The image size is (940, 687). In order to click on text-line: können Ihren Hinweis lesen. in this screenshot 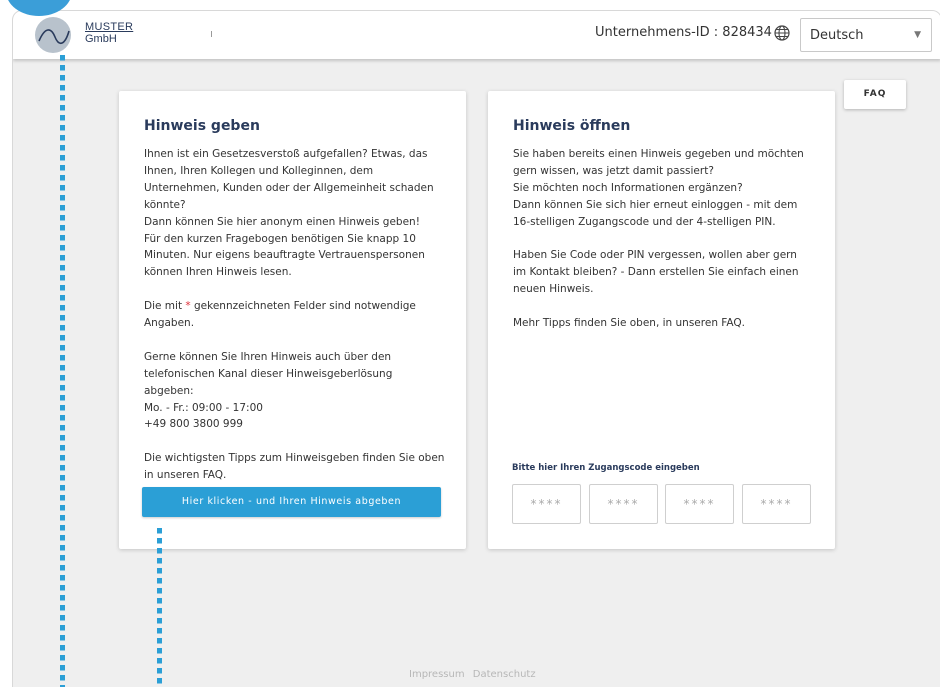, I will do `click(218, 272)`.